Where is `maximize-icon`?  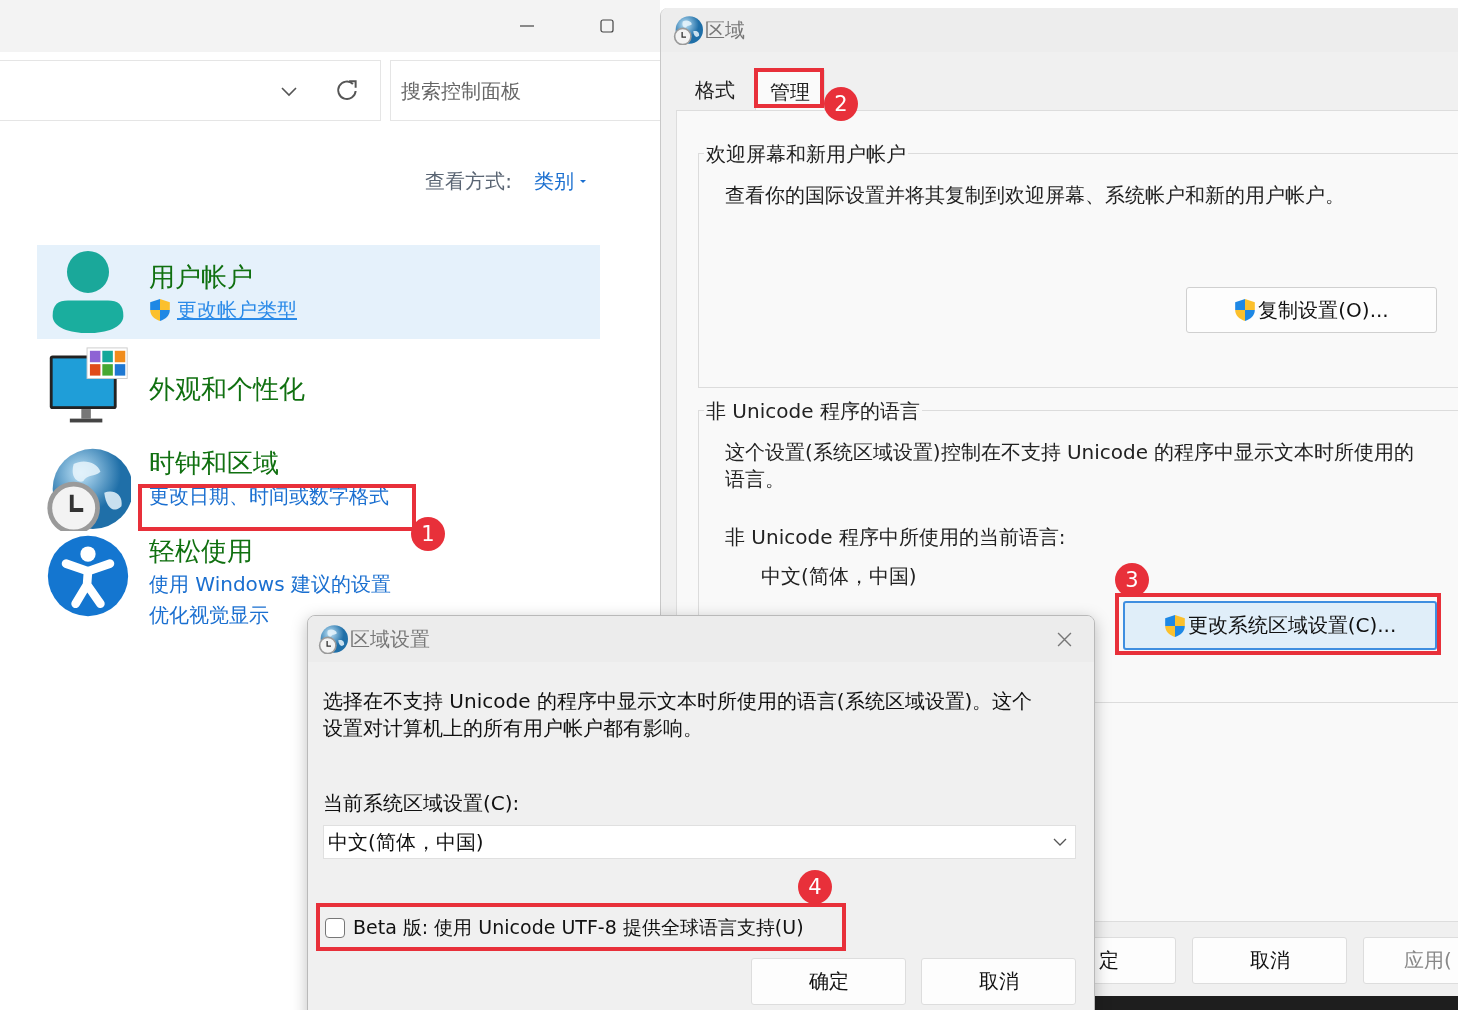
maximize-icon is located at coordinates (607, 26).